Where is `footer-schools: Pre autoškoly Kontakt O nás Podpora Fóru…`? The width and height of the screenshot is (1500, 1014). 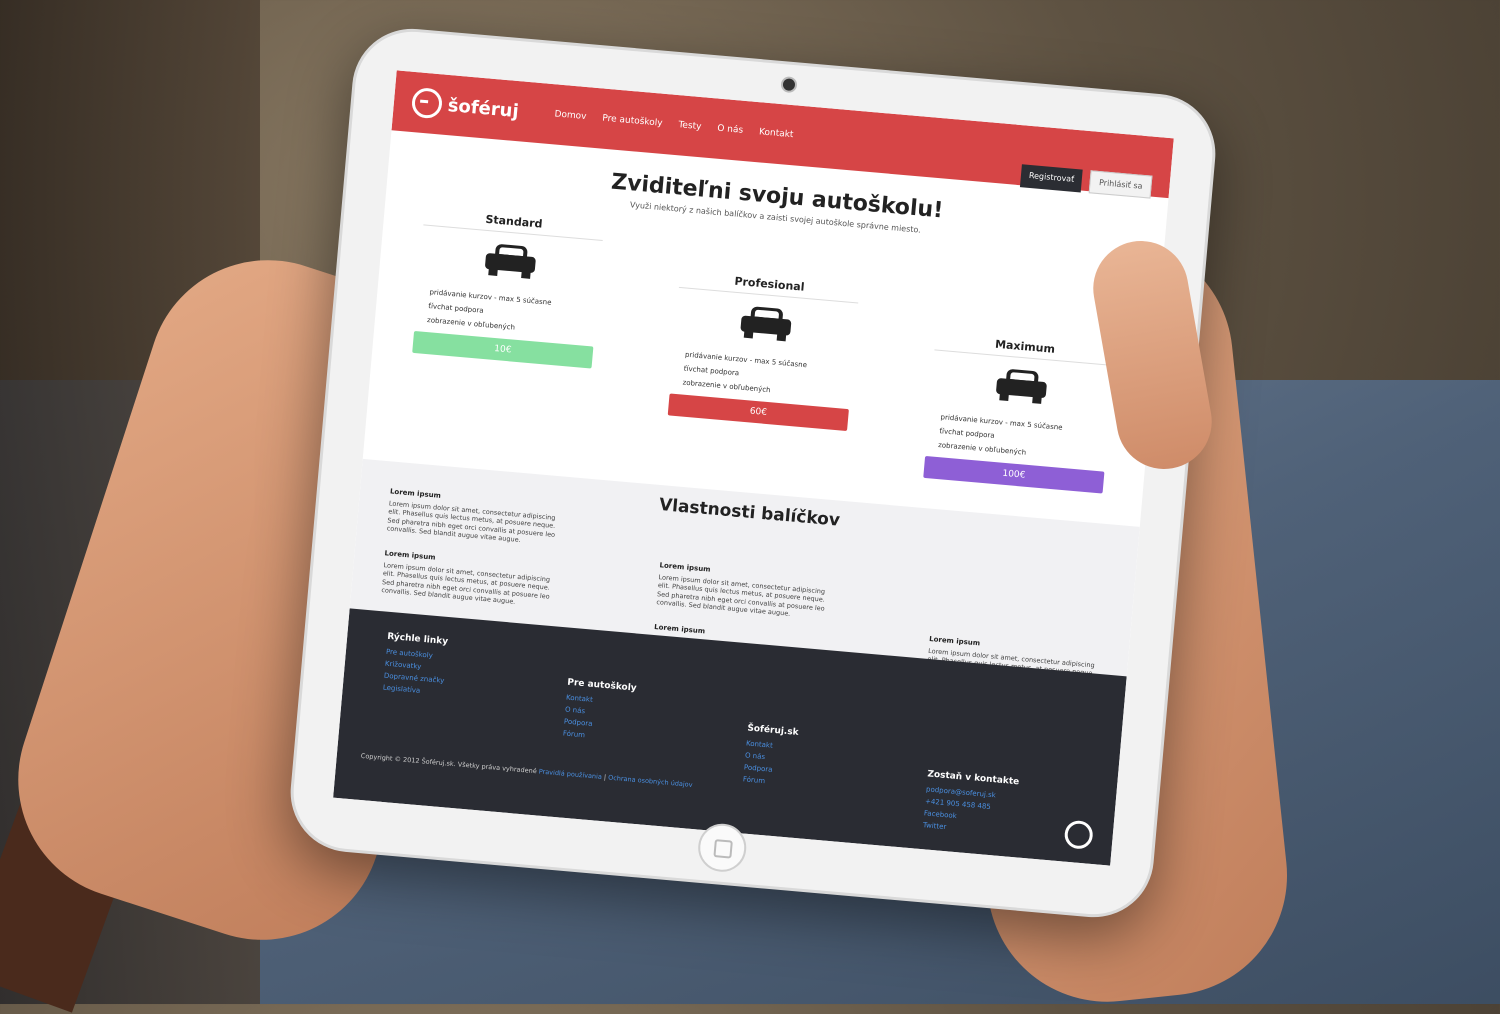 footer-schools: Pre autoškoly Kontakt O nás Podpora Fóru… is located at coordinates (637, 746).